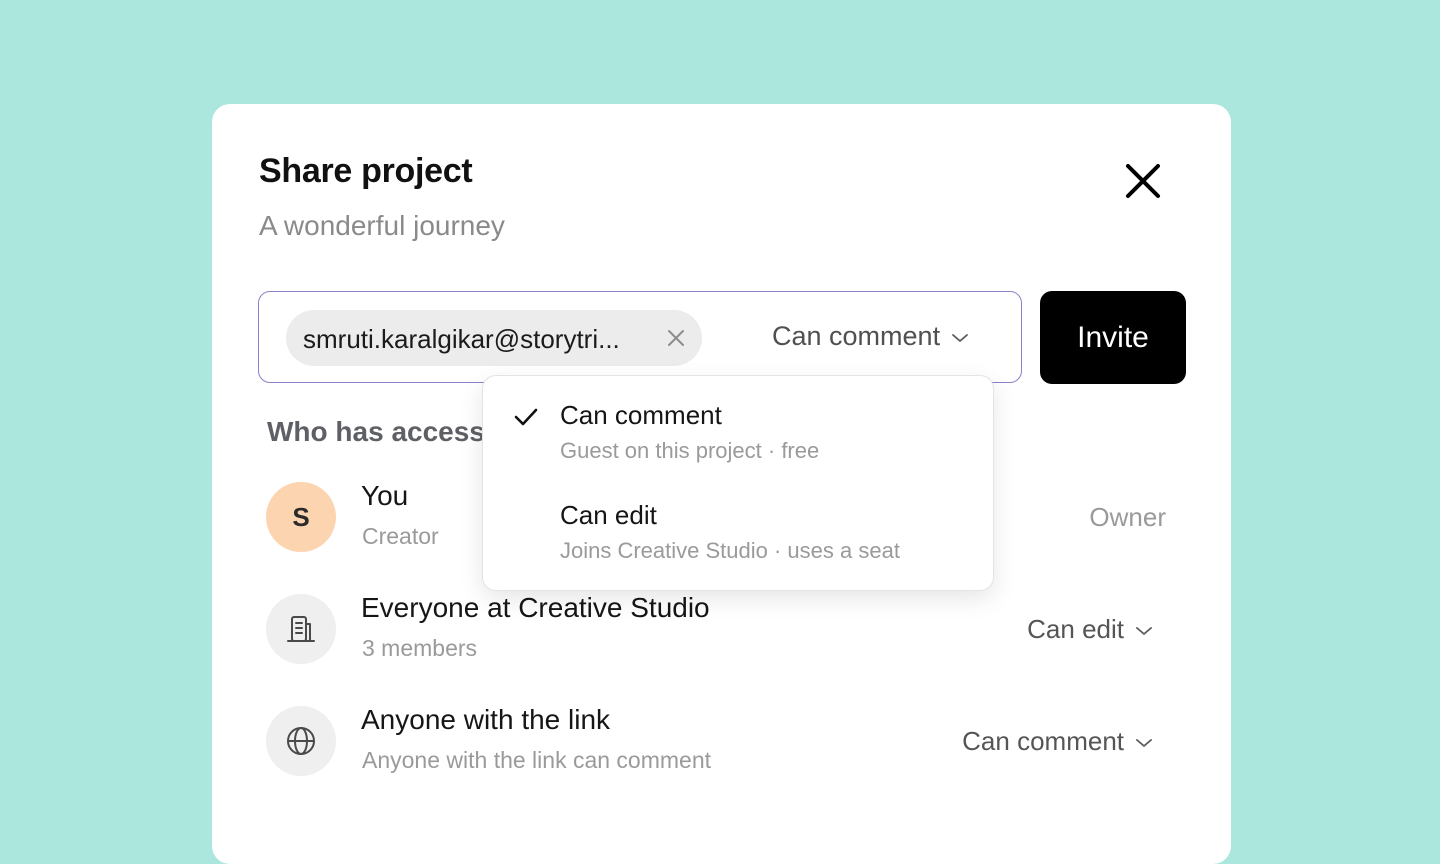 Image resolution: width=1440 pixels, height=864 pixels. I want to click on dialog-title: Share project, so click(366, 171).